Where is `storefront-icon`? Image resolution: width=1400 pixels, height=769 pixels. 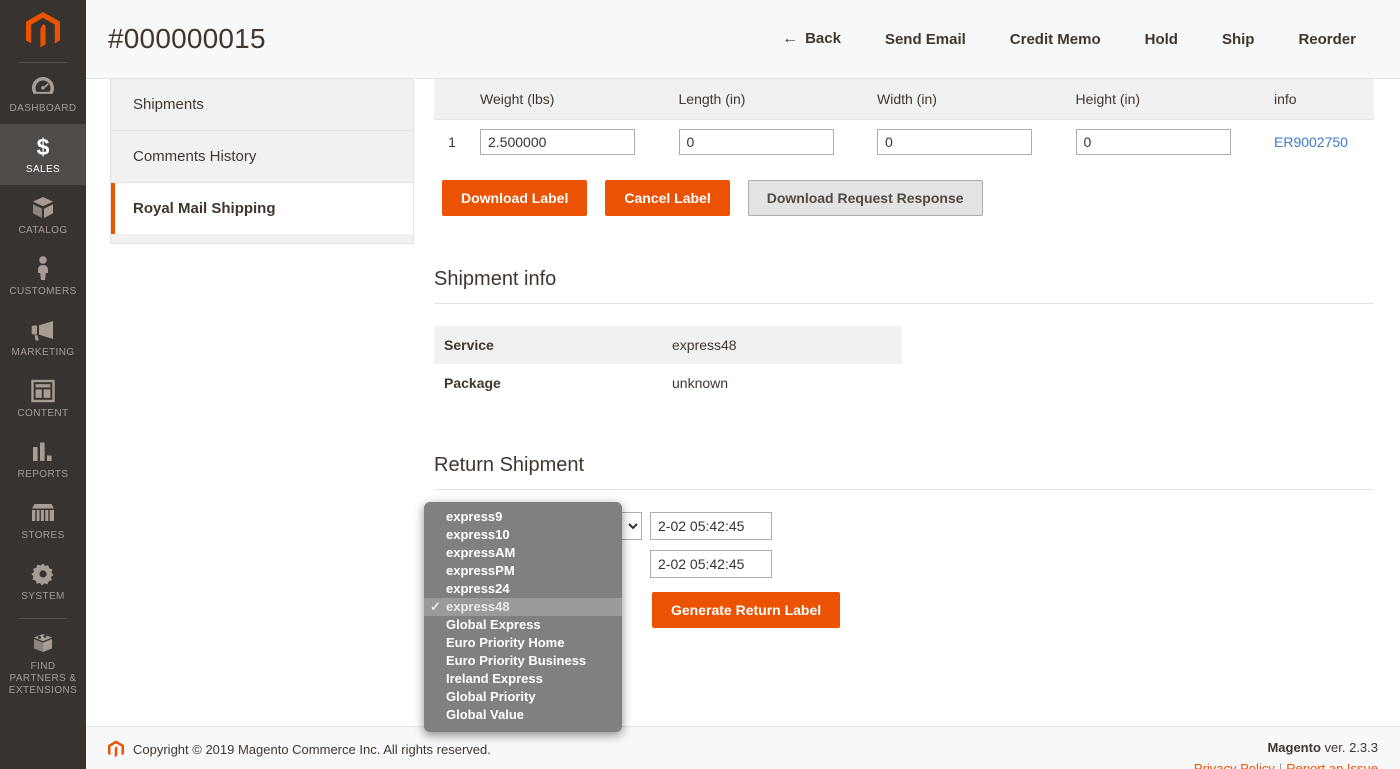 storefront-icon is located at coordinates (43, 513).